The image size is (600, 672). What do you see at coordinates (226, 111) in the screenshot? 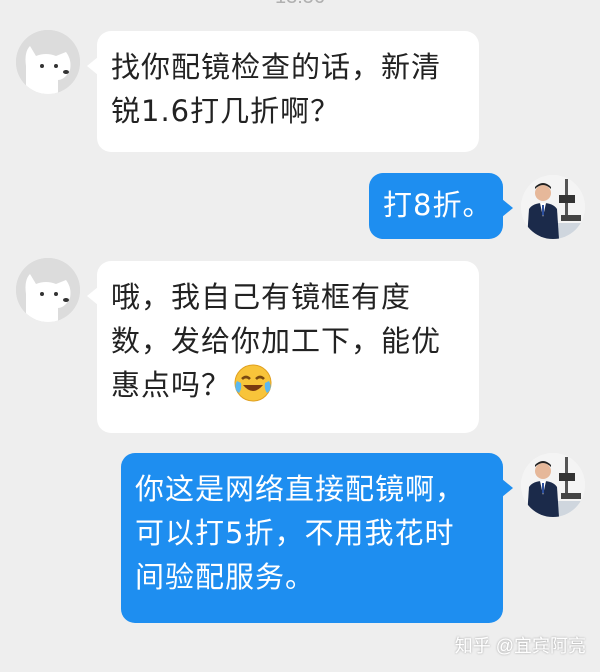
I see `message-text-line: 锐1.6打几折啊？` at bounding box center [226, 111].